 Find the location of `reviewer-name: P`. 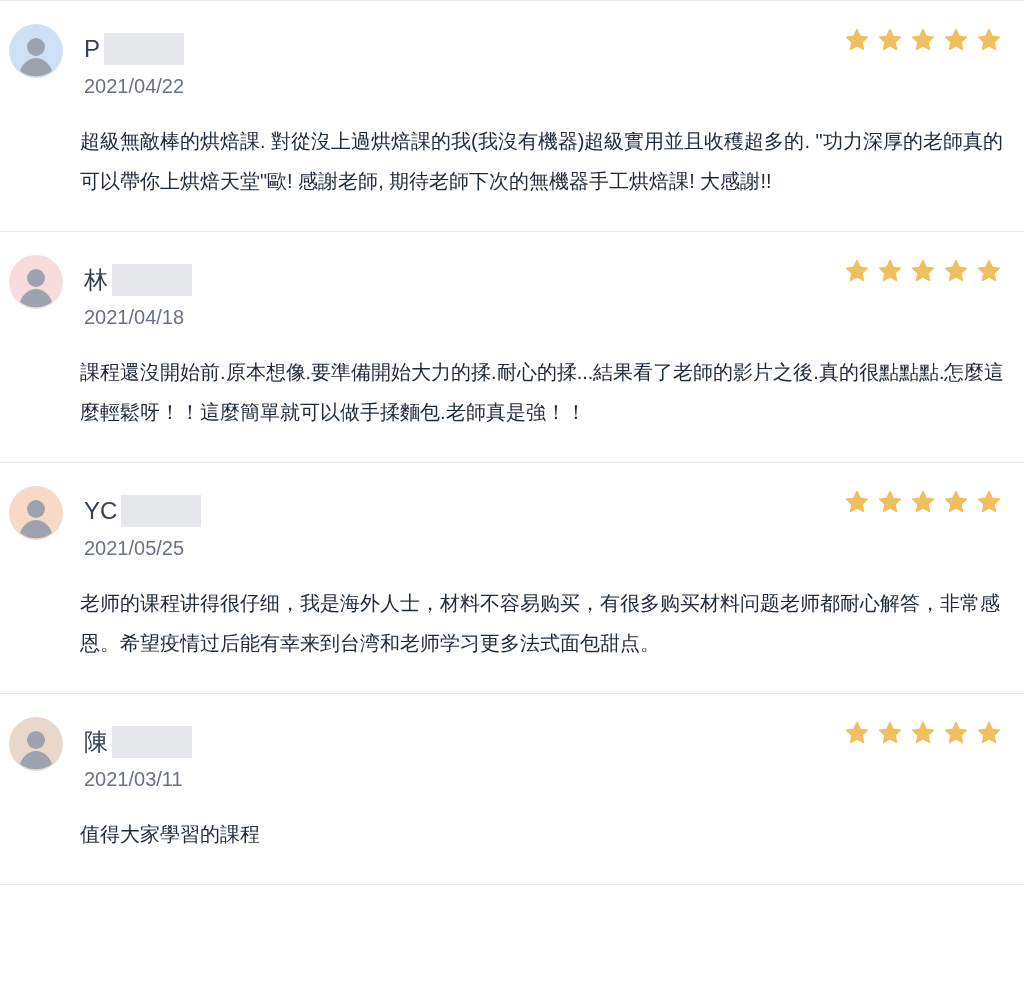

reviewer-name: P is located at coordinates (92, 49).